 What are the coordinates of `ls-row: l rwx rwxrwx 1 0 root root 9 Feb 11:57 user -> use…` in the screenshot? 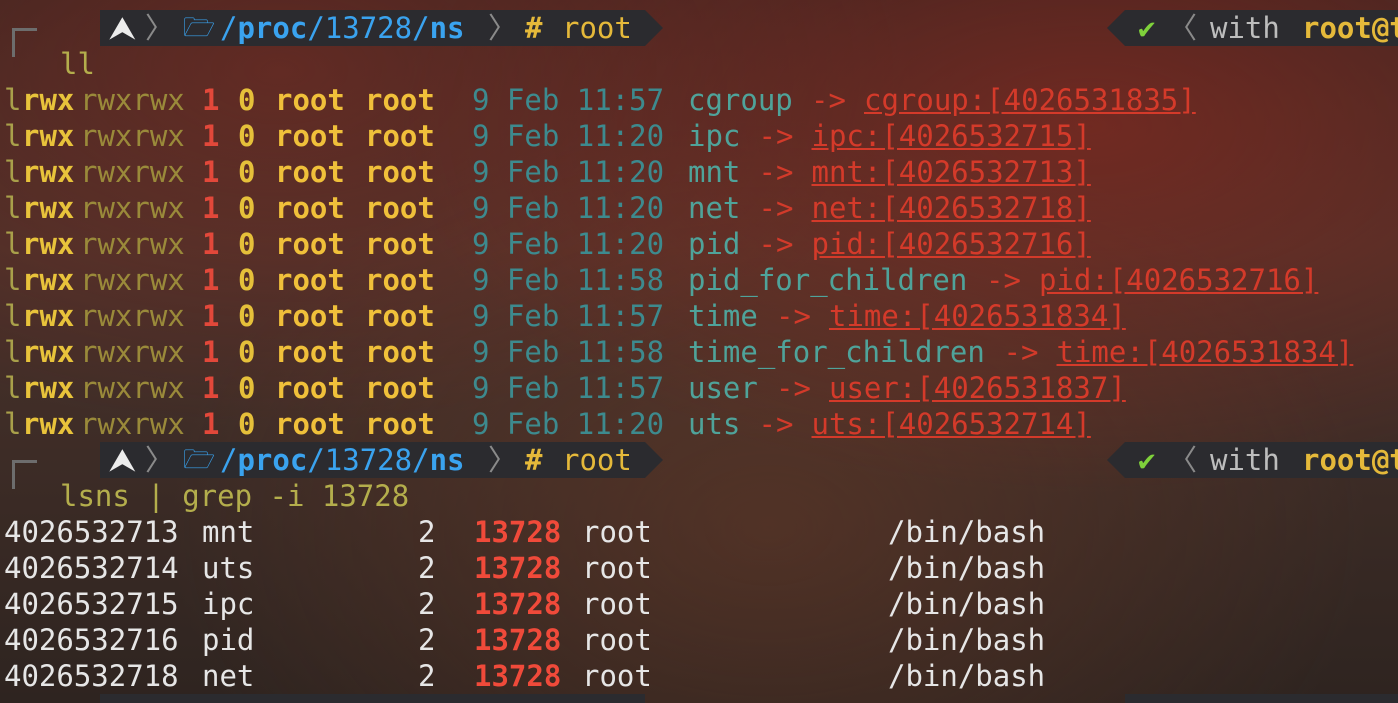 It's located at (699, 388).